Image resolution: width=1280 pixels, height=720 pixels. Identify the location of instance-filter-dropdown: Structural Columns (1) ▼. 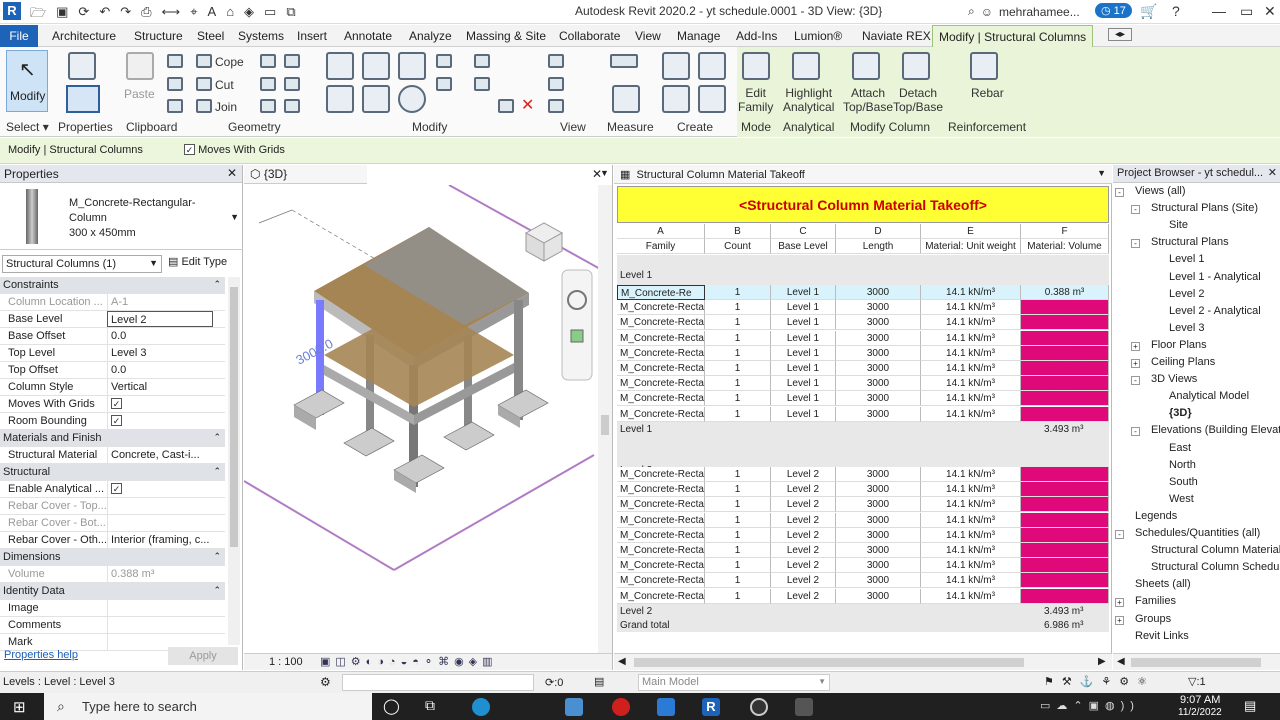
(82, 264).